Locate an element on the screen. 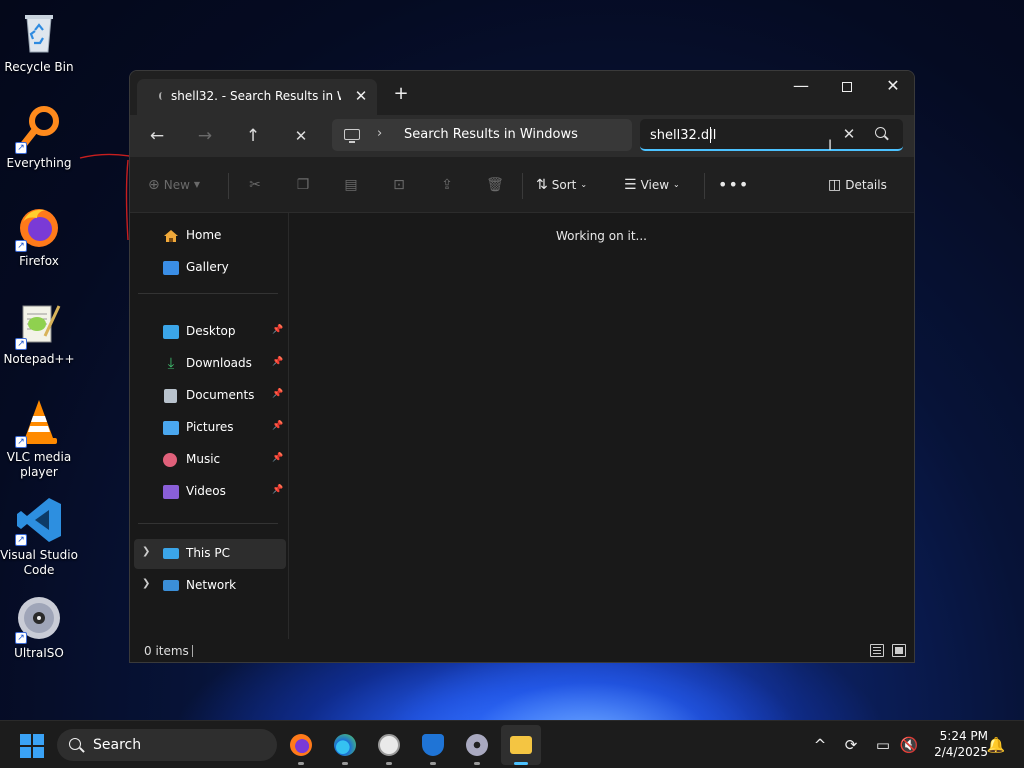  desktop-icon-label: Firefox is located at coordinates (39, 261).